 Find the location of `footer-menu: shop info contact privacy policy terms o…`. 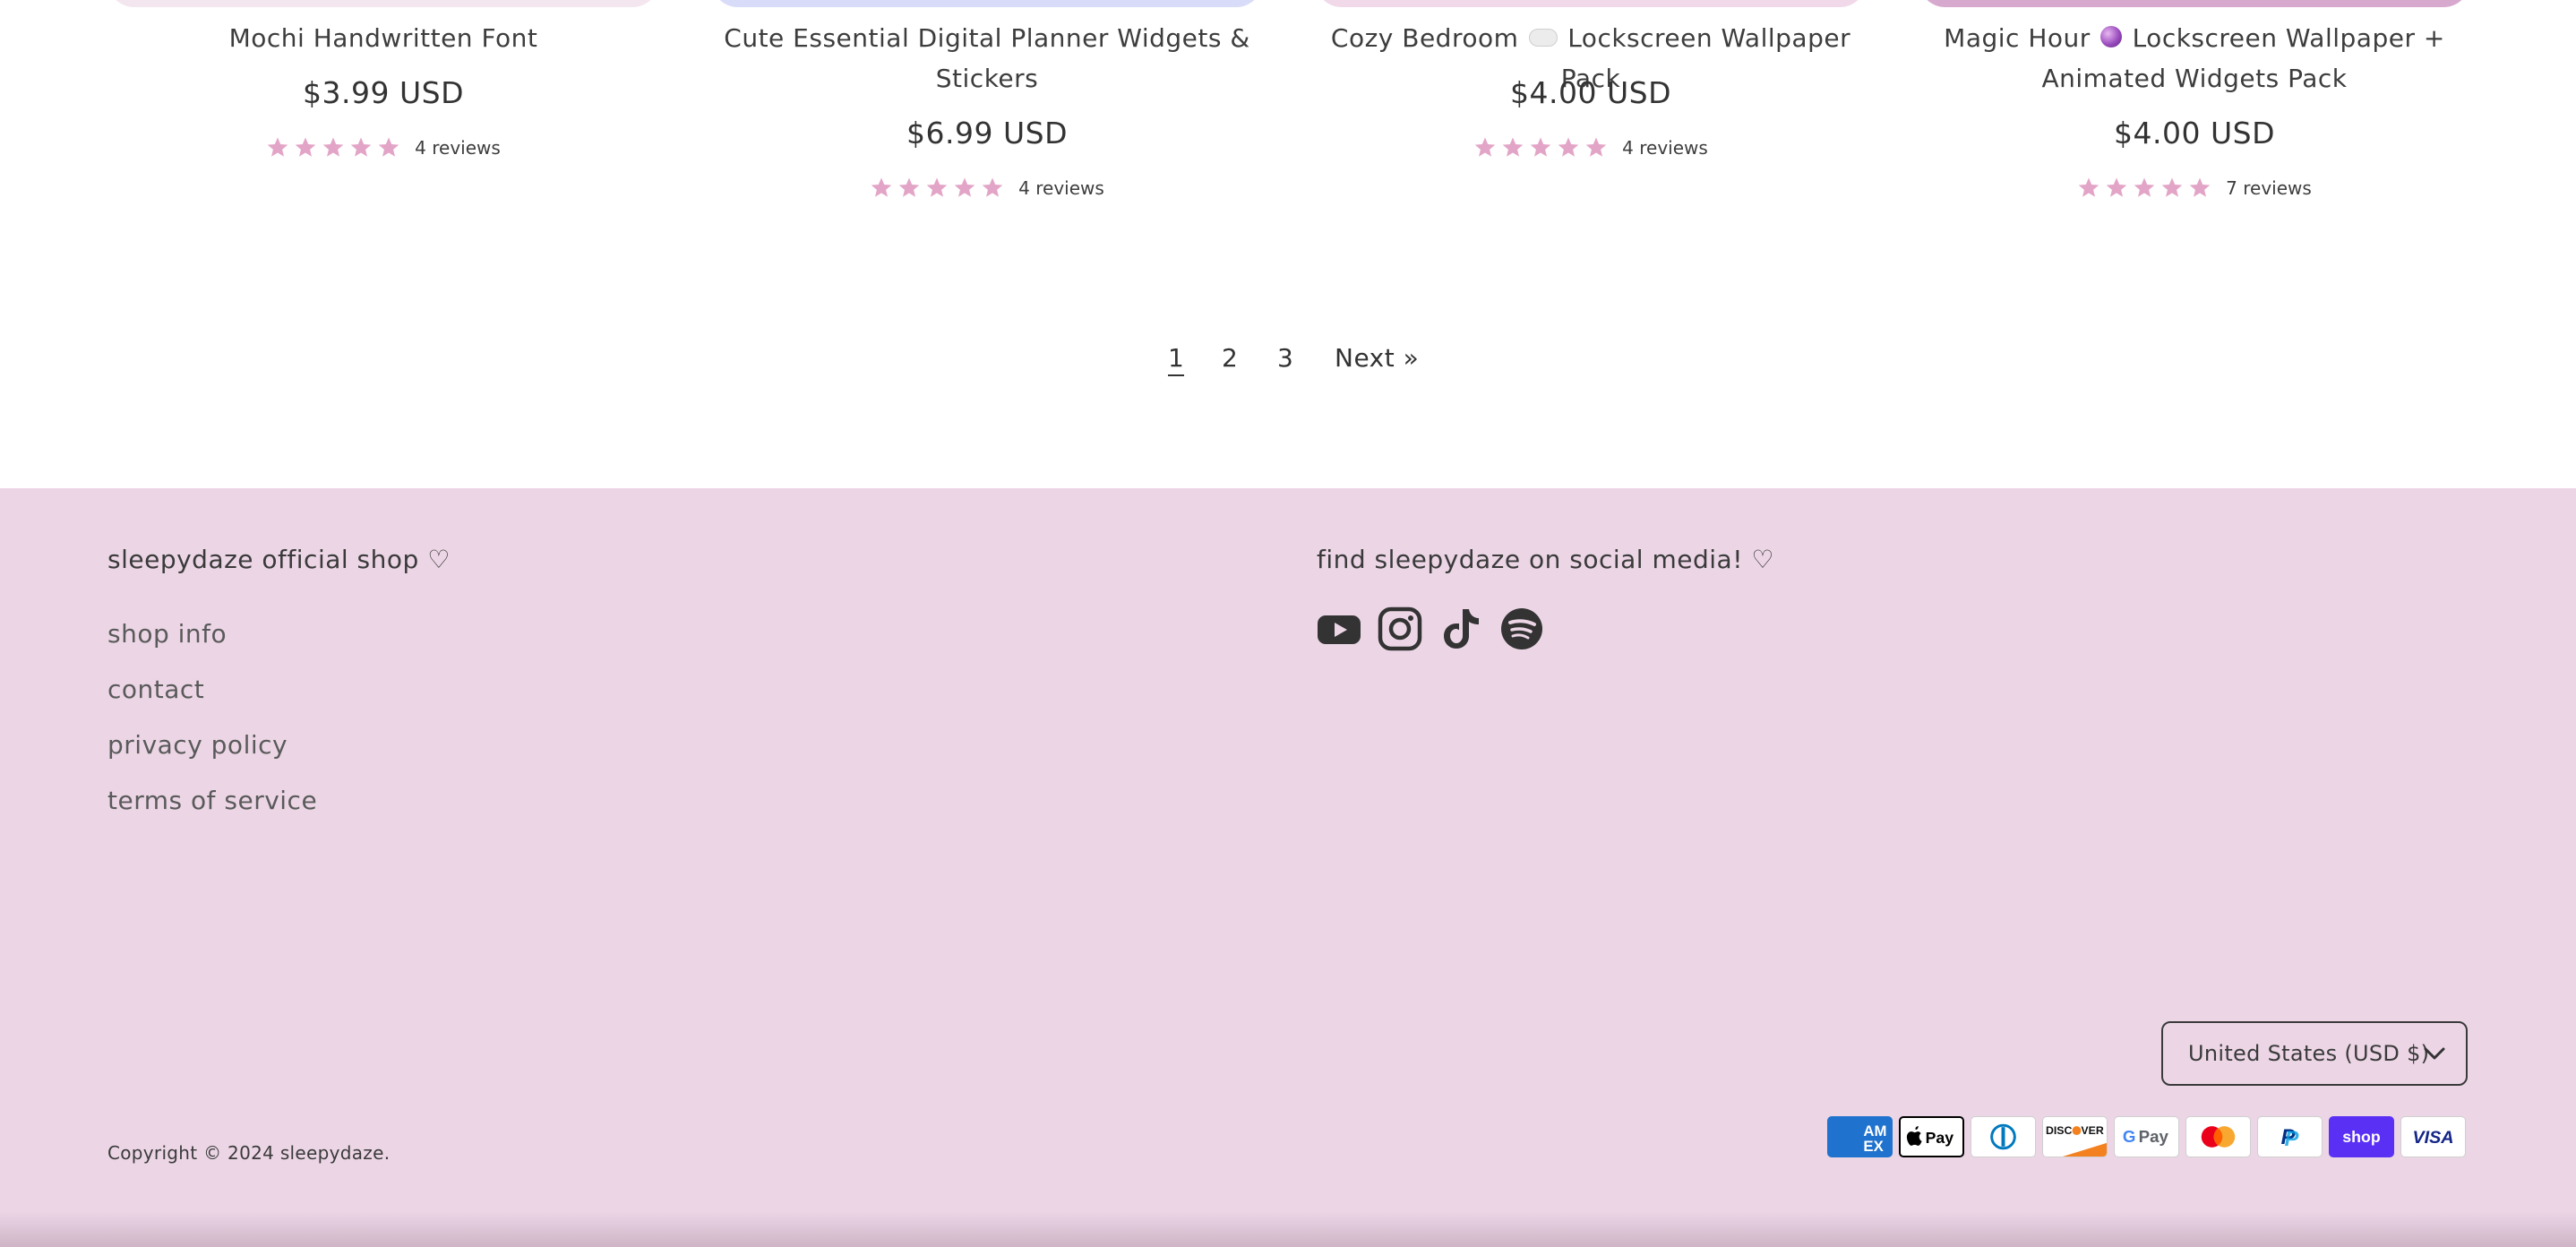

footer-menu: shop info contact privacy policy terms o… is located at coordinates (212, 730).